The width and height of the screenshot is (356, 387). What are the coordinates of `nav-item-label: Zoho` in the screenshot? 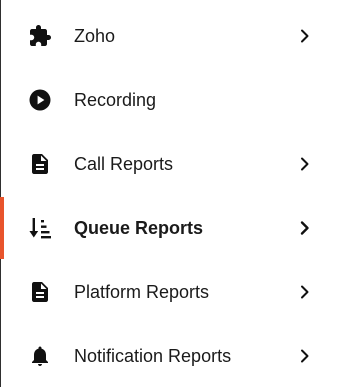 It's located at (95, 36).